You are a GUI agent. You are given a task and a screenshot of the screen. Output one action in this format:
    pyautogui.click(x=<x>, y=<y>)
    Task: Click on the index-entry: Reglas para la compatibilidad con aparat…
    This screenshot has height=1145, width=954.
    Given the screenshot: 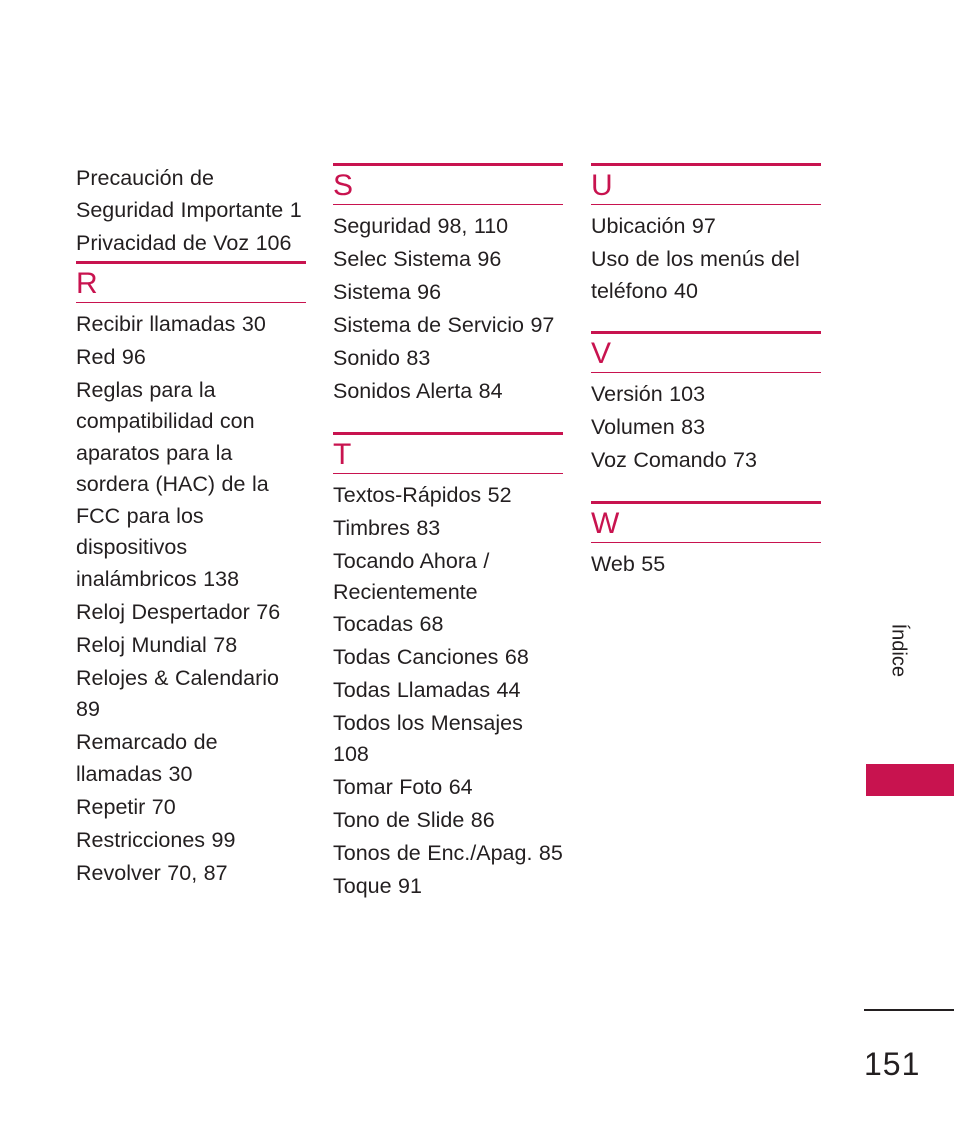 What is the action you would take?
    pyautogui.click(x=172, y=484)
    